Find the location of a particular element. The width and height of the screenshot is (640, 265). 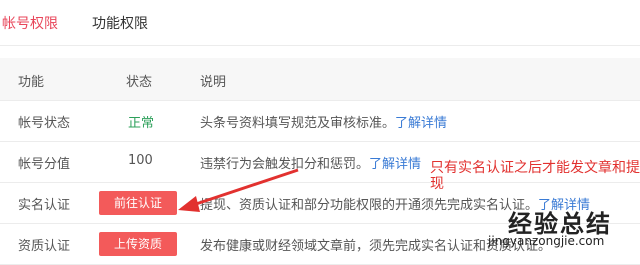

annotation-note: 只有实名认证之后才能发文章和提现 is located at coordinates (535, 176).